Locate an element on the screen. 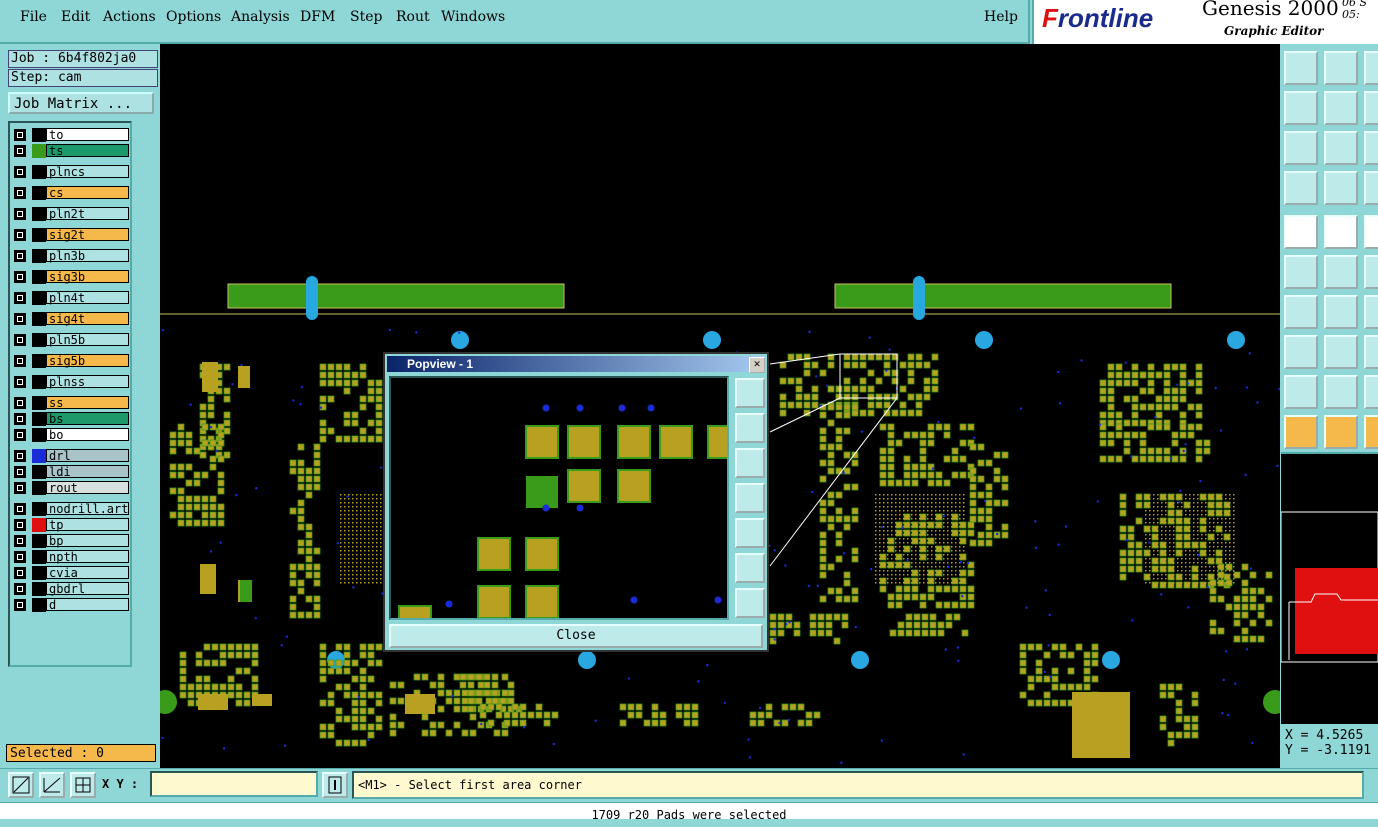 This screenshot has width=1378, height=827. layer-row-ts: ts is located at coordinates (73, 151).